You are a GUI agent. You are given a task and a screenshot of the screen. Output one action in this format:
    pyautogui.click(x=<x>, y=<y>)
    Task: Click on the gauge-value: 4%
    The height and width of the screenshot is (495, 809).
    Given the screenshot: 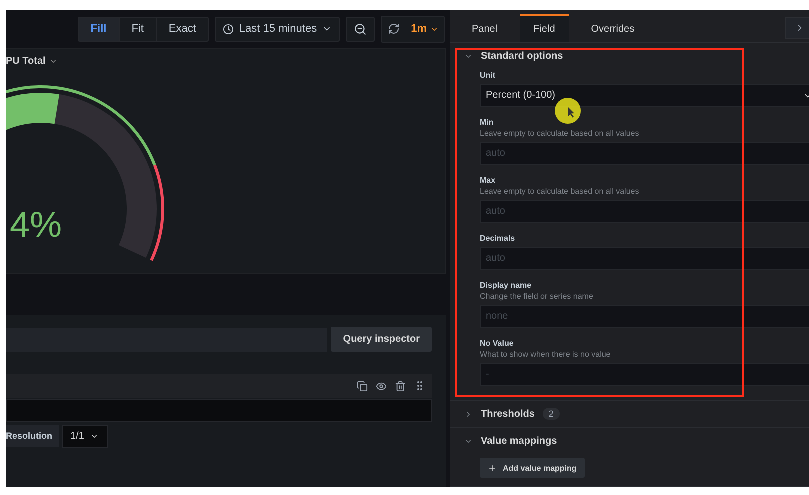 What is the action you would take?
    pyautogui.click(x=36, y=225)
    